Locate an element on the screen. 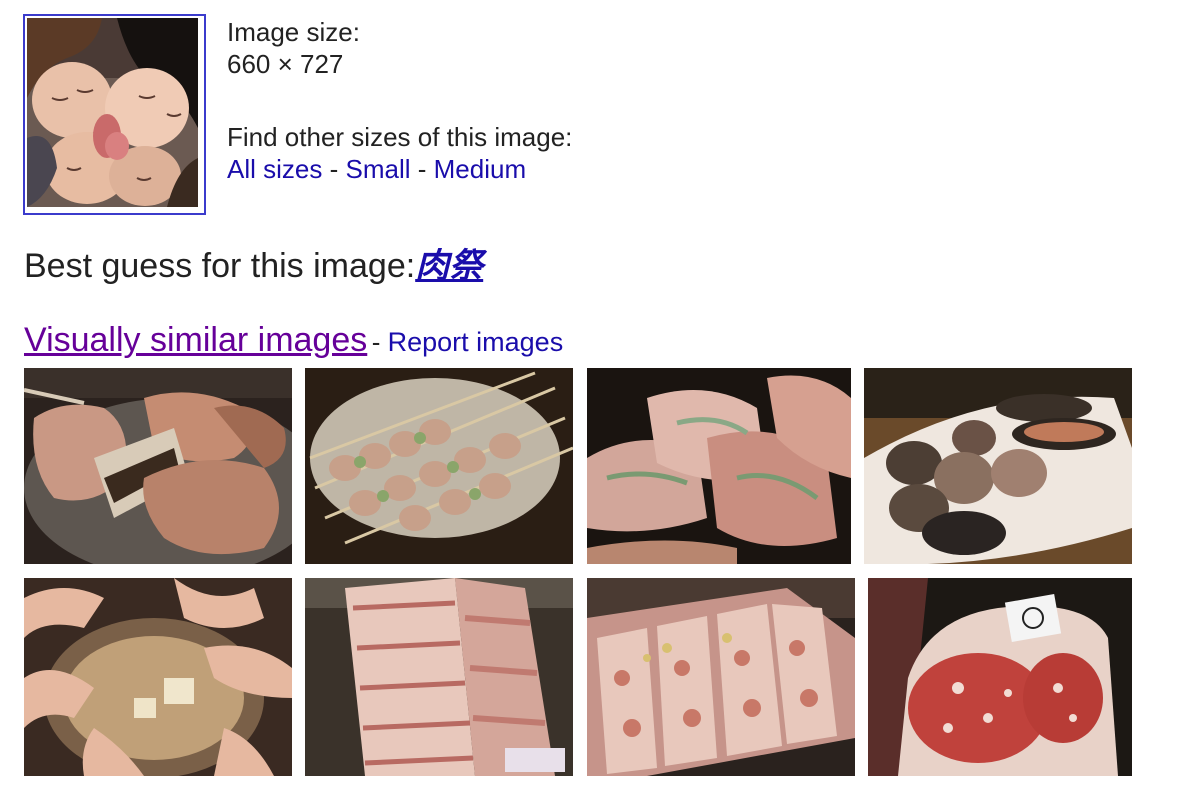  medium-size-link: Medium is located at coordinates (480, 169).